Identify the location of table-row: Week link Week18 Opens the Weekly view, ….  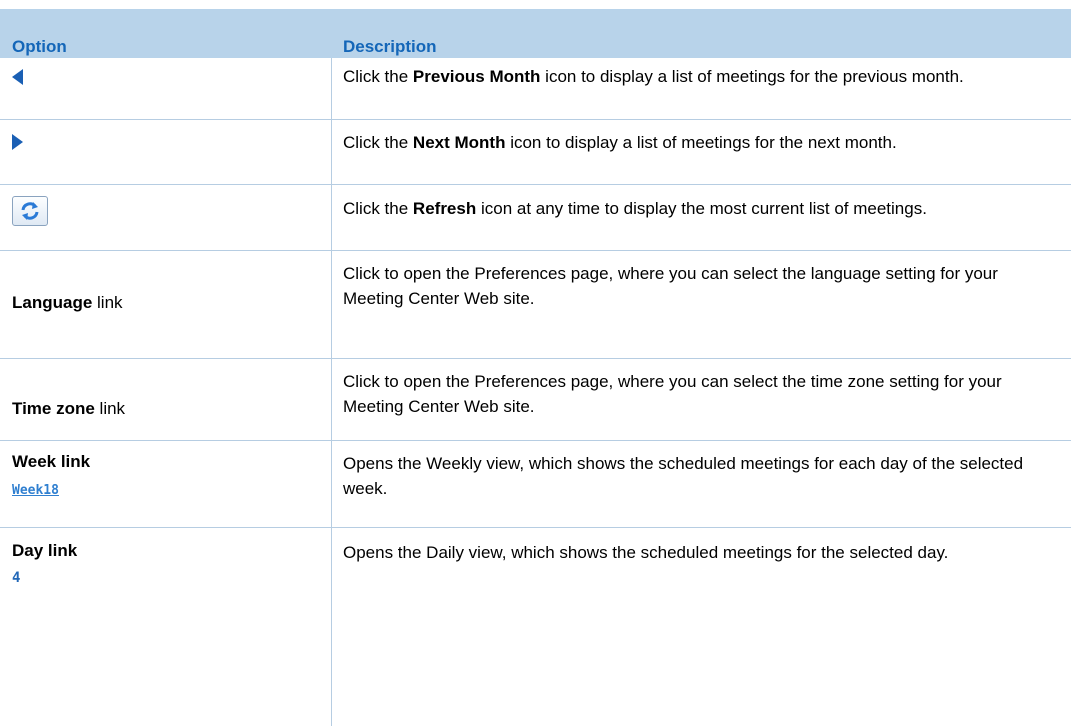
(535, 484).